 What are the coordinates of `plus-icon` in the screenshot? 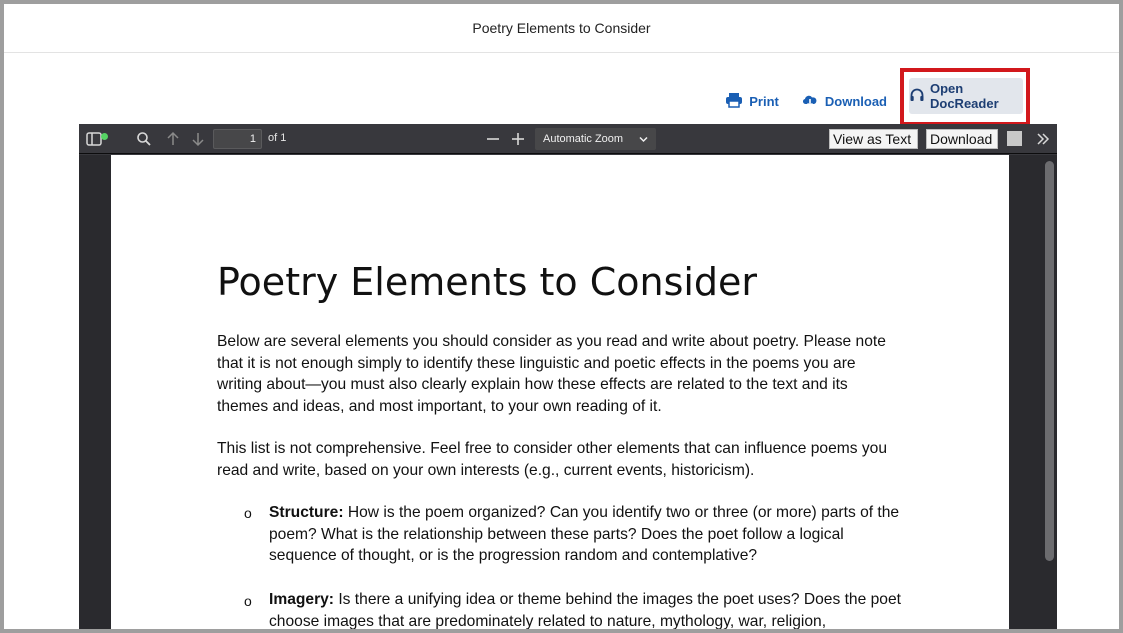 It's located at (518, 139).